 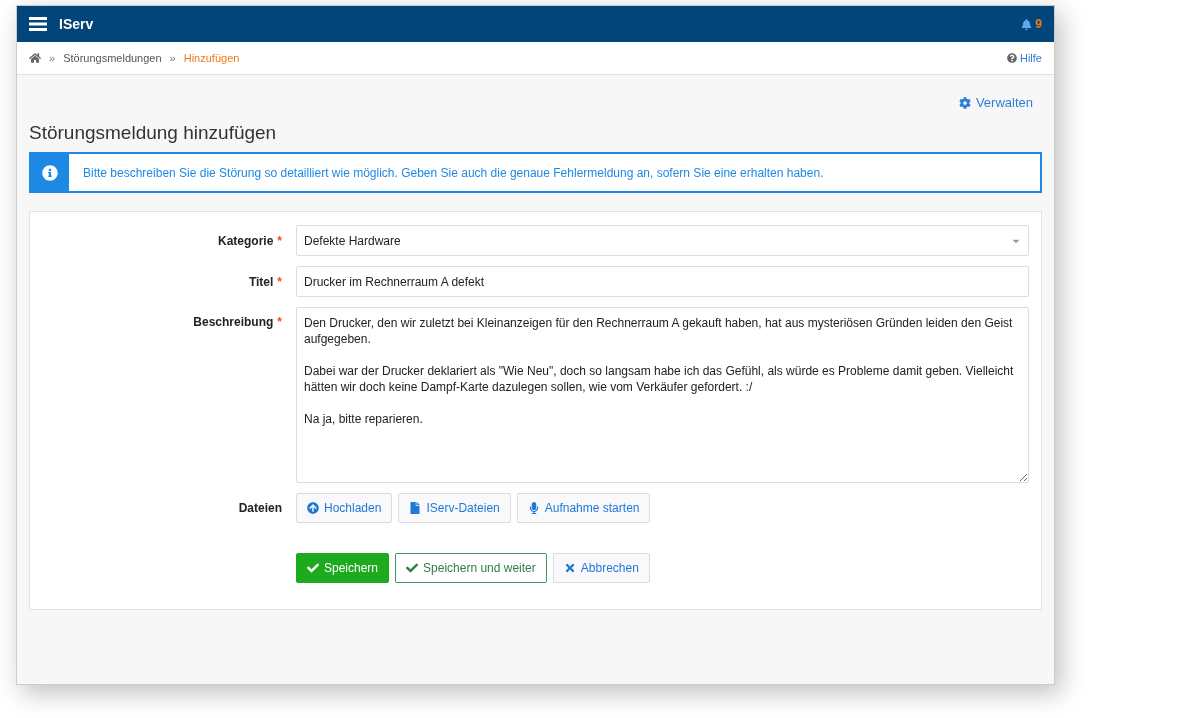 What do you see at coordinates (211, 58) in the screenshot?
I see `breadcrumb-link: Hinzufügen` at bounding box center [211, 58].